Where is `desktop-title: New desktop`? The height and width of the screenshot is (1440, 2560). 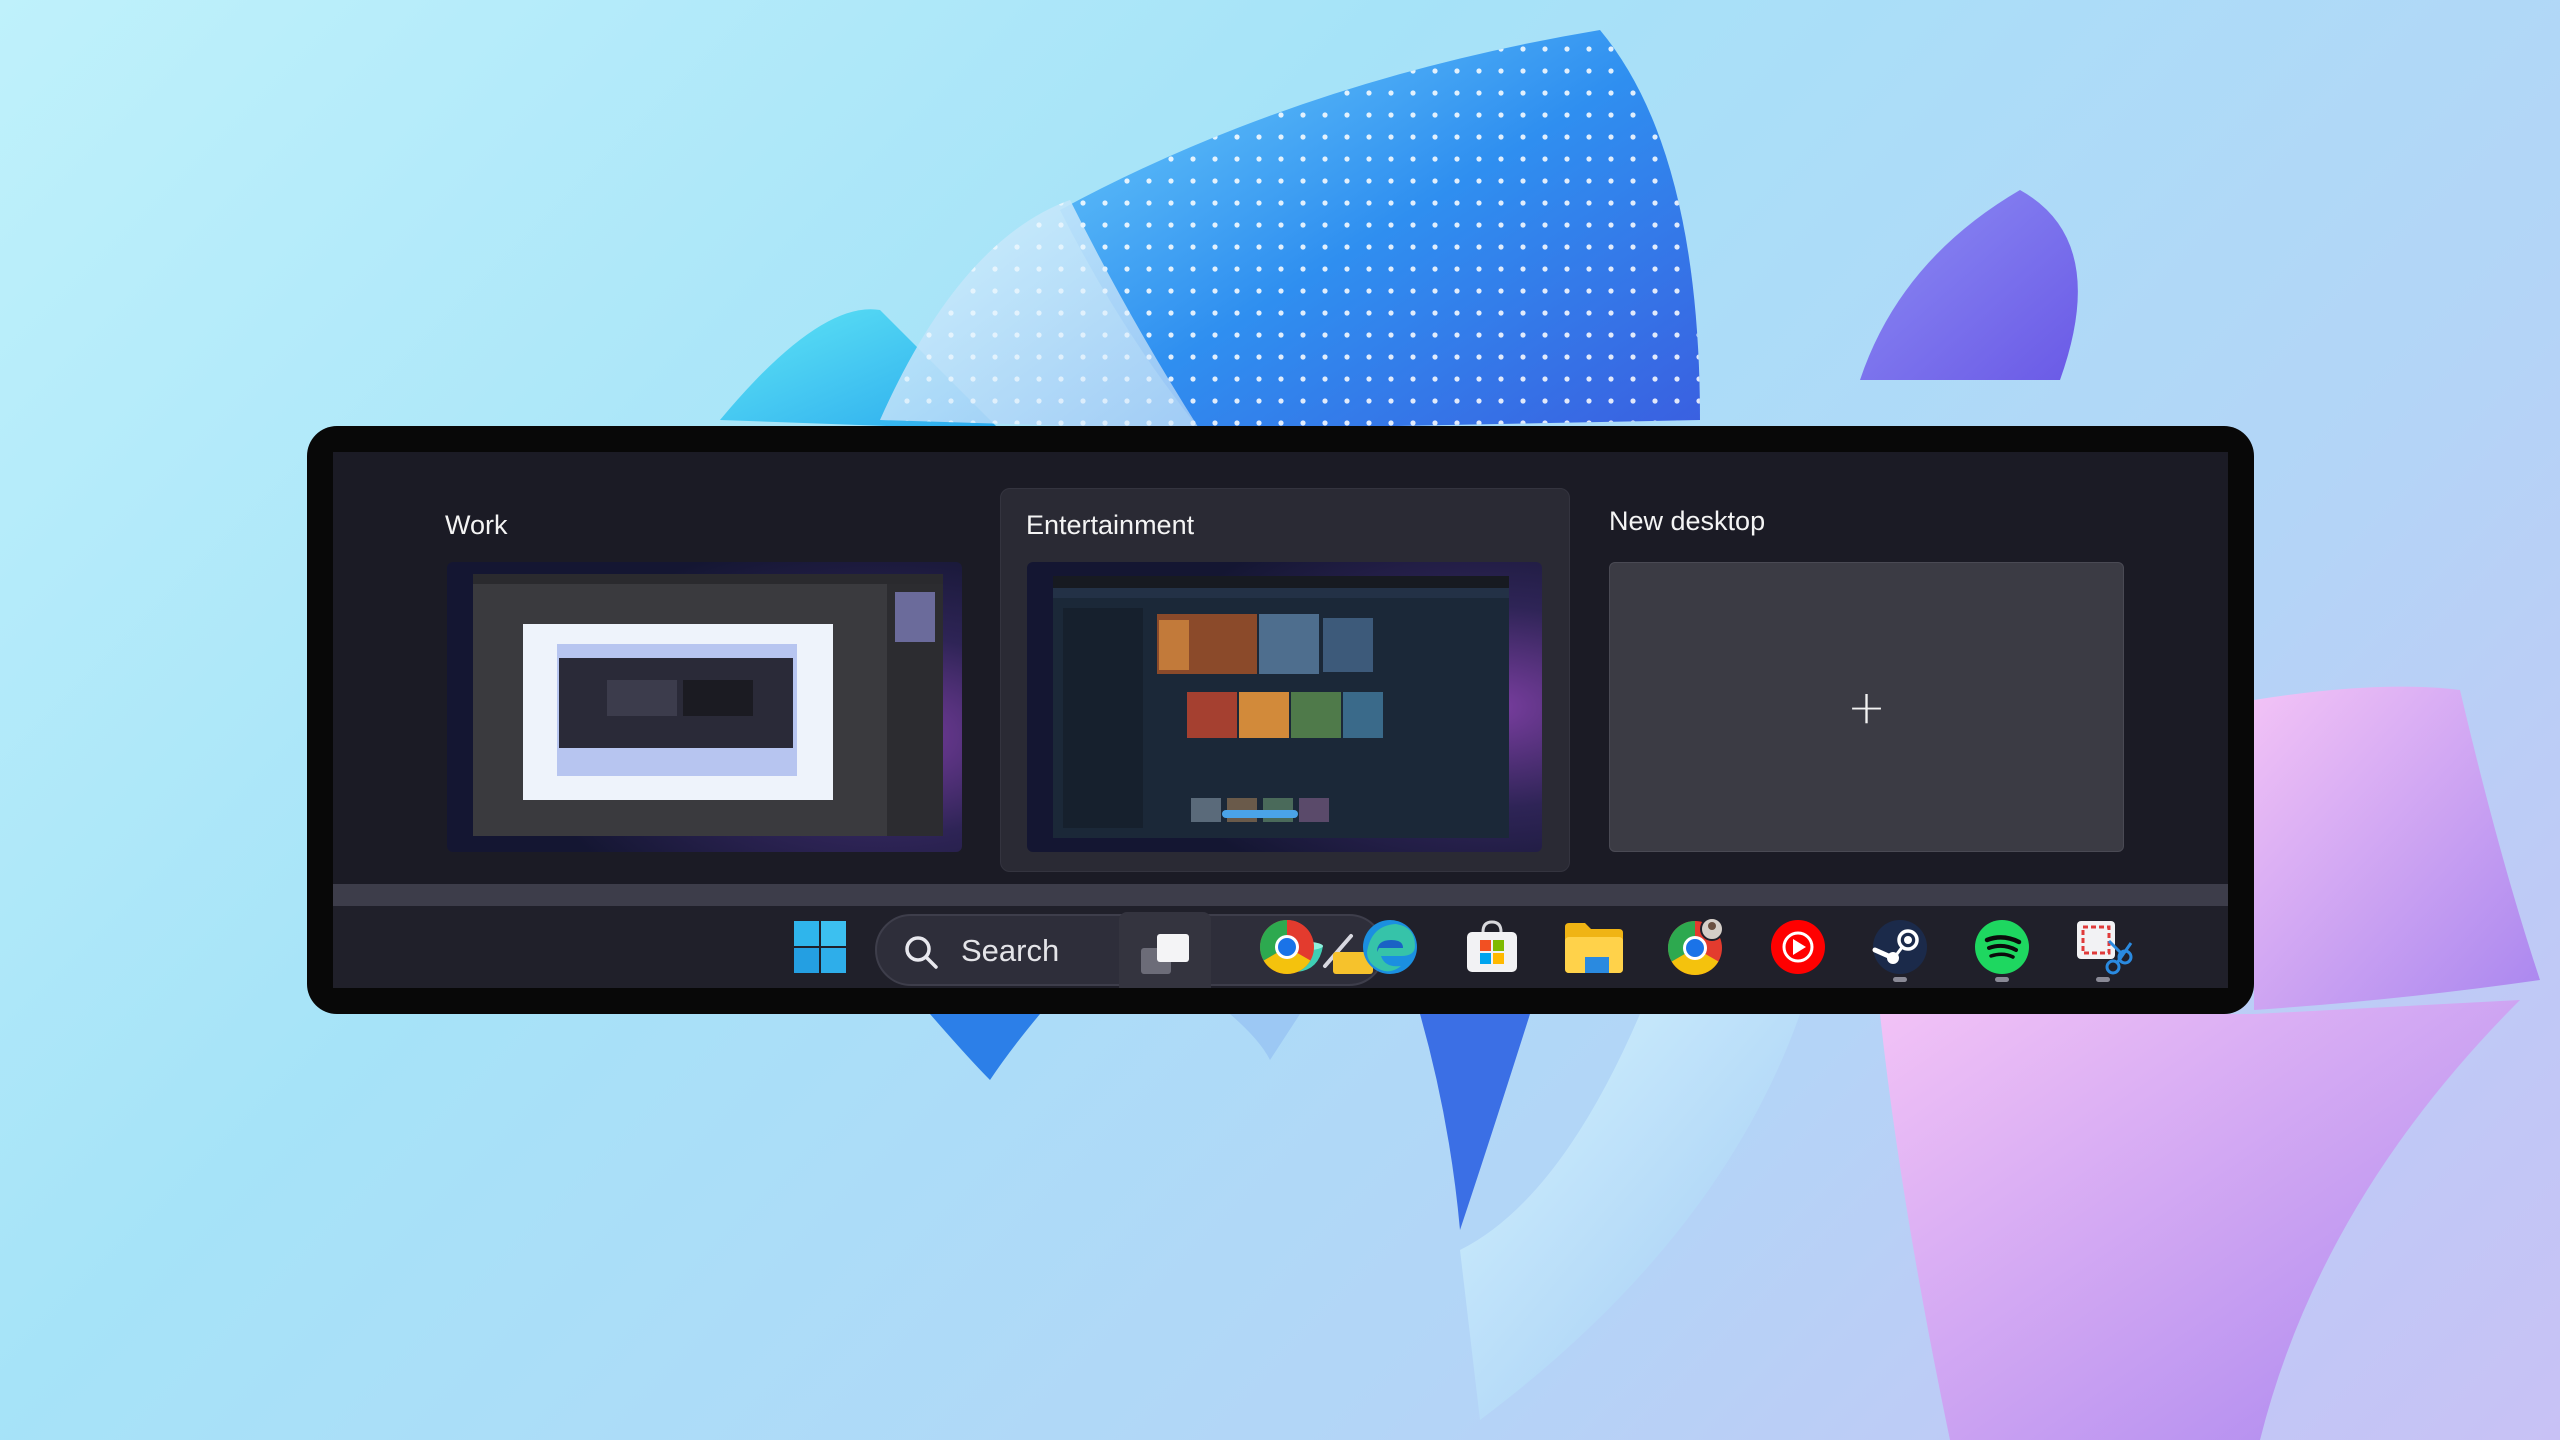
desktop-title: New desktop is located at coordinates (1687, 521).